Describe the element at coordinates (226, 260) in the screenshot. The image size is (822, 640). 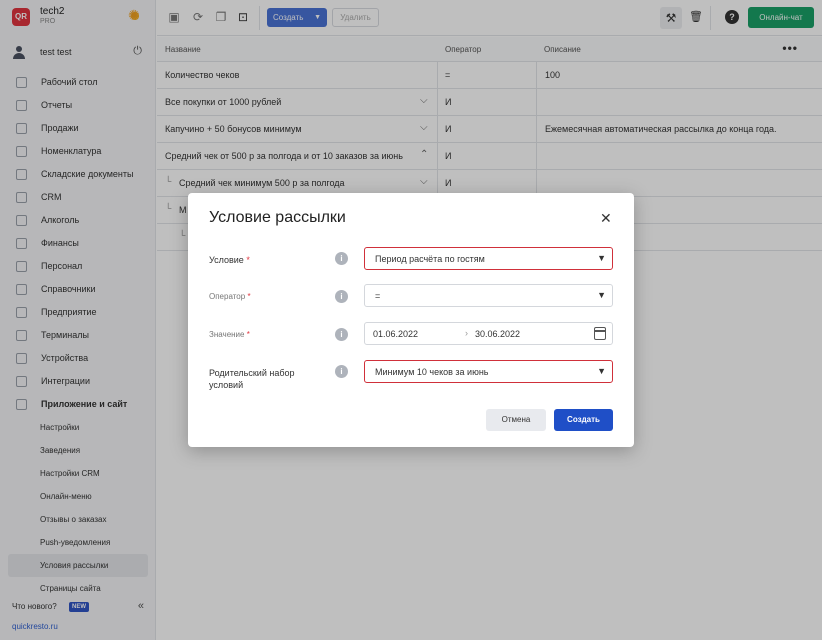
I see `condition-label-text: Условие` at that location.